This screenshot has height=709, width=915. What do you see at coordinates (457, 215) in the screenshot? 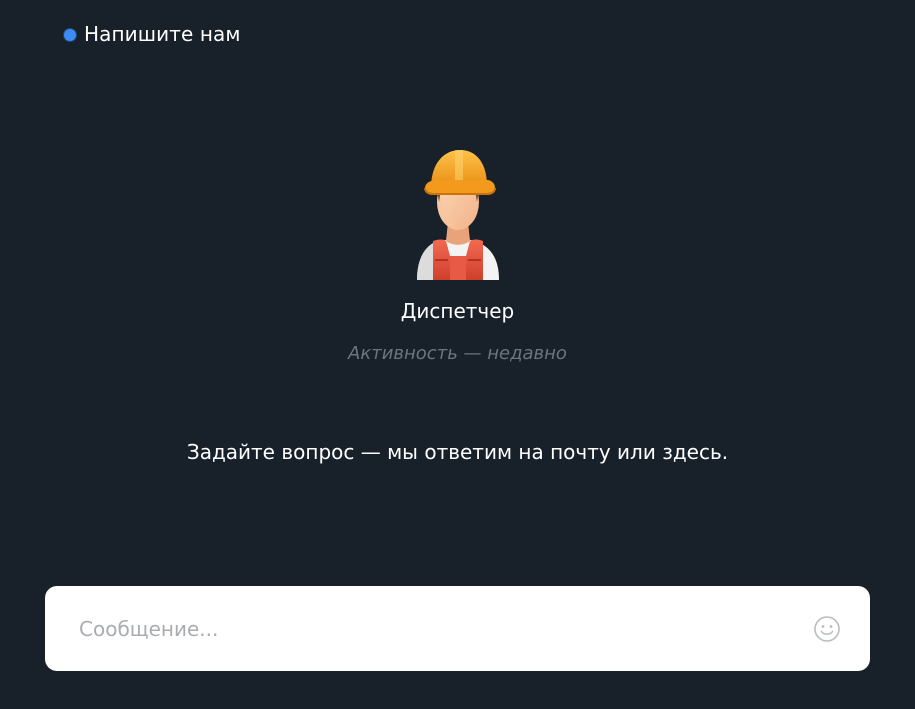
I see `construction-worker-avatar-icon` at bounding box center [457, 215].